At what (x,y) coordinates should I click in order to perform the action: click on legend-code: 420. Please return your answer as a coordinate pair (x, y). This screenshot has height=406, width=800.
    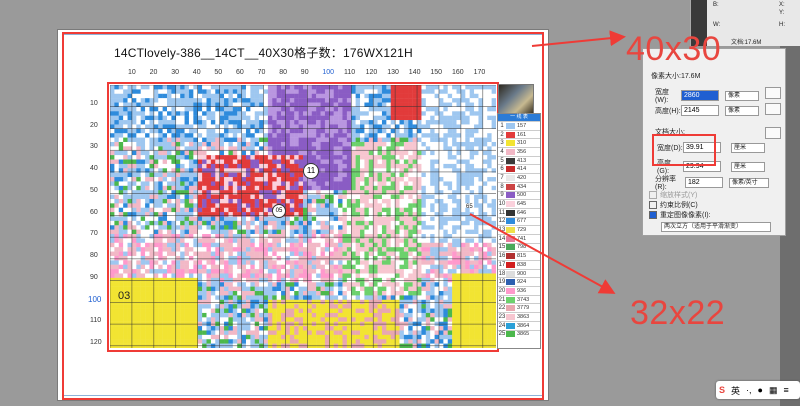
    Looking at the image, I should click on (522, 177).